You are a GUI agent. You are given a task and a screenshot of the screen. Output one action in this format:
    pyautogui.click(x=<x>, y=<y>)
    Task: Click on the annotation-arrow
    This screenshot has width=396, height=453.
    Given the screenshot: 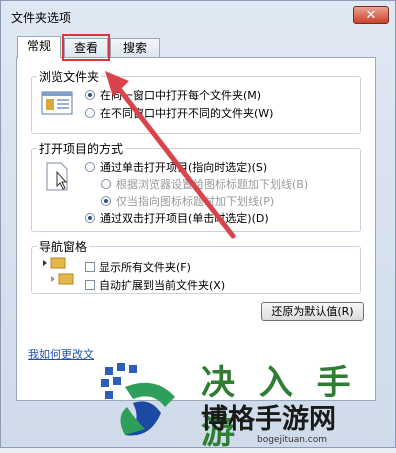 What is the action you would take?
    pyautogui.click(x=170, y=155)
    